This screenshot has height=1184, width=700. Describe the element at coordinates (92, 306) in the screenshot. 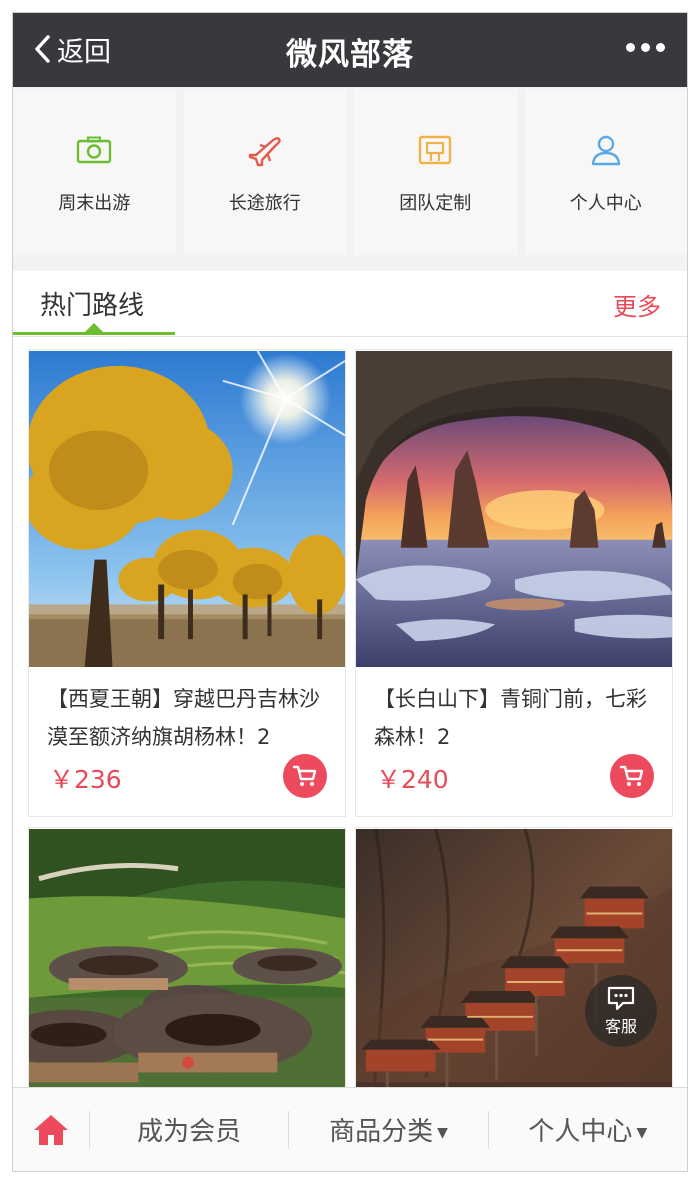

I see `section-title: 热门路线` at that location.